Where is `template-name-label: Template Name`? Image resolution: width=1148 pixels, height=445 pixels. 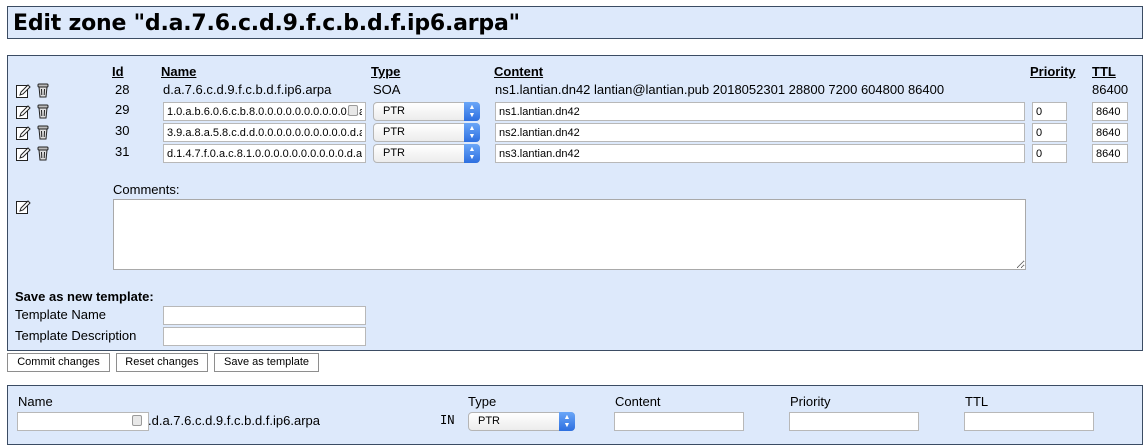 template-name-label: Template Name is located at coordinates (60, 314).